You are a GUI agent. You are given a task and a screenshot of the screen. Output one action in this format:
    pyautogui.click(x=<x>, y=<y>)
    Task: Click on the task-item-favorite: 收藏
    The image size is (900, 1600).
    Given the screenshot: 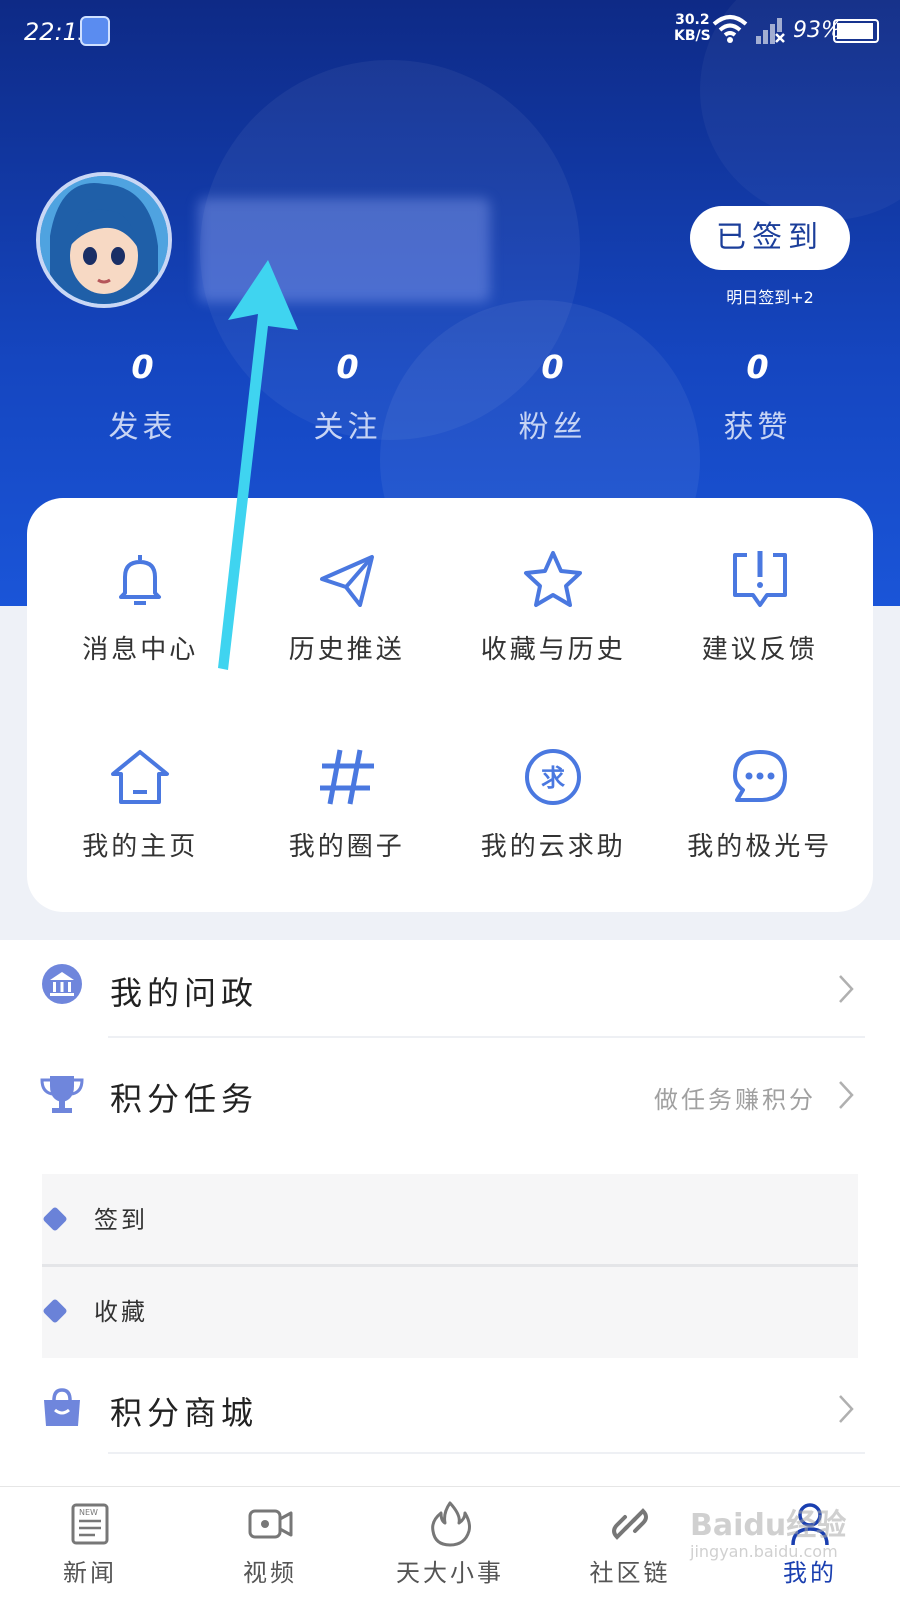 What is the action you would take?
    pyautogui.click(x=450, y=1311)
    